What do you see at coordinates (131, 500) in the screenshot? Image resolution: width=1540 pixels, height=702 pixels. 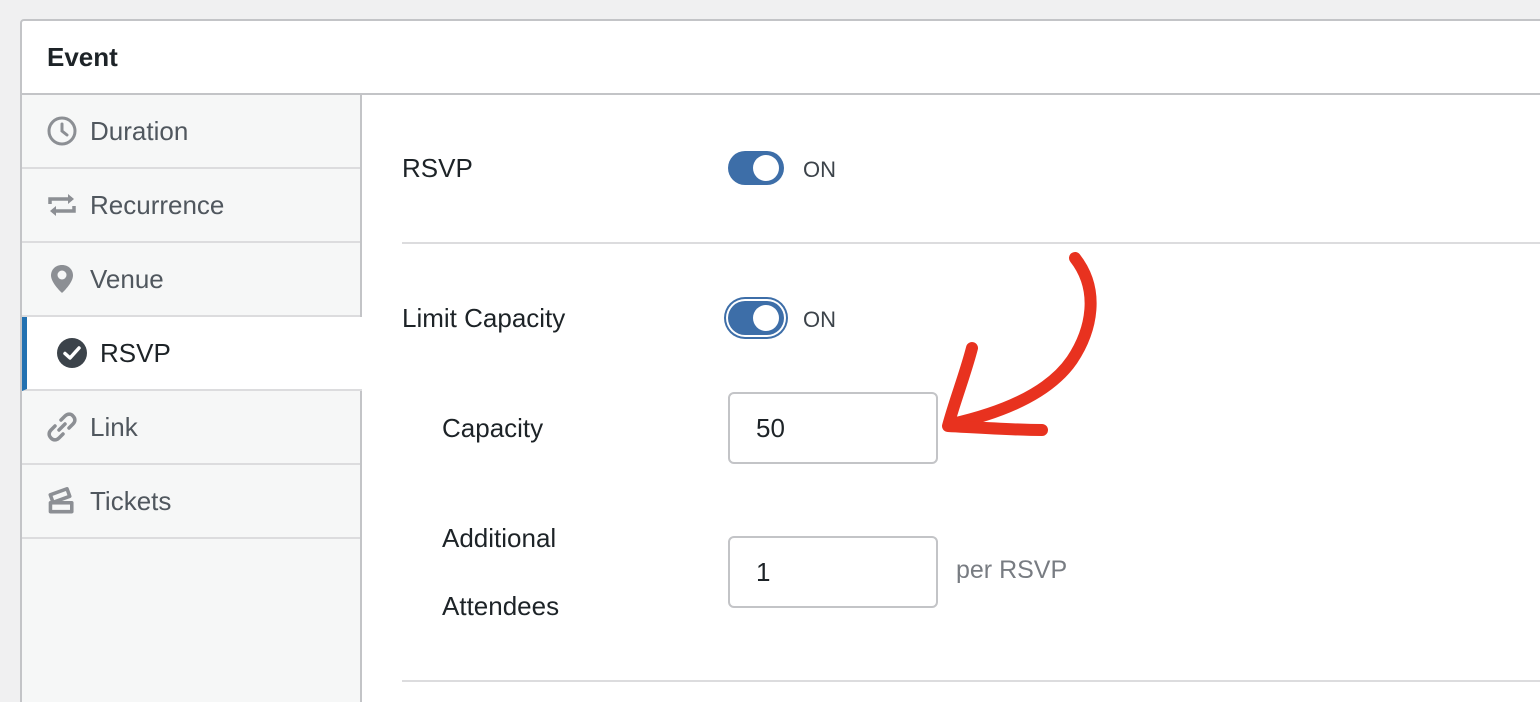 I see `sidebar-item-label: Tickets` at bounding box center [131, 500].